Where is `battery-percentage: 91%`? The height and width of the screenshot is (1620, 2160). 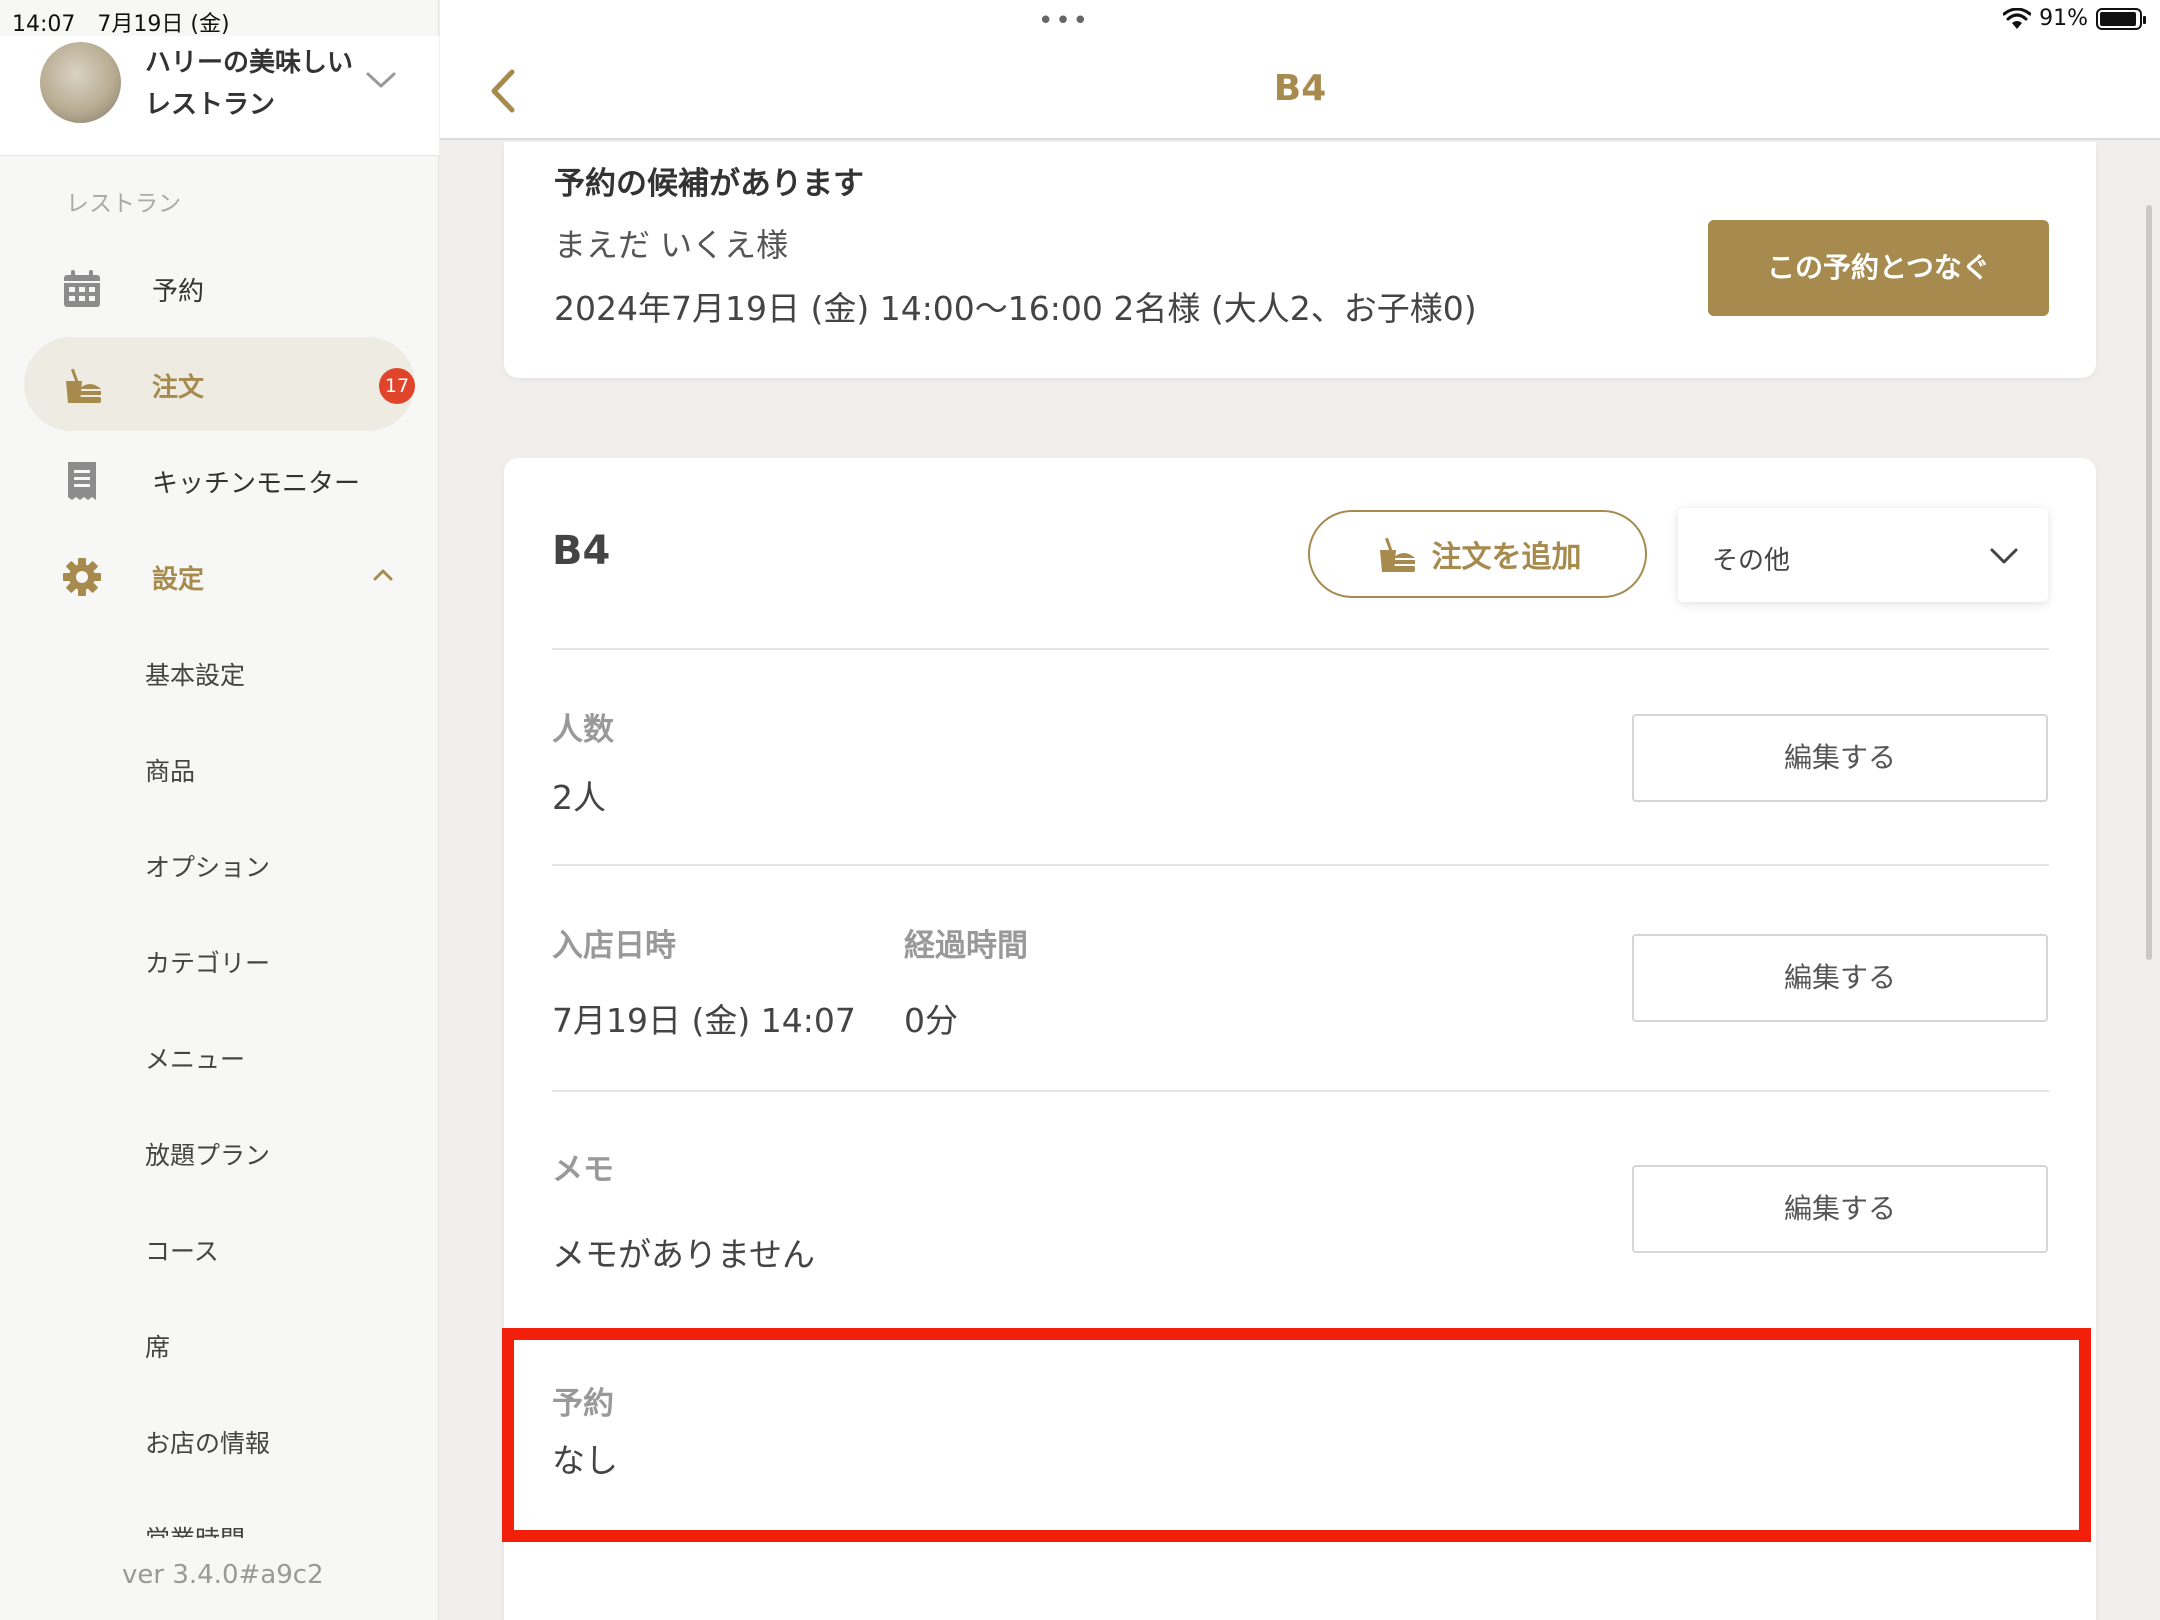 battery-percentage: 91% is located at coordinates (2063, 18).